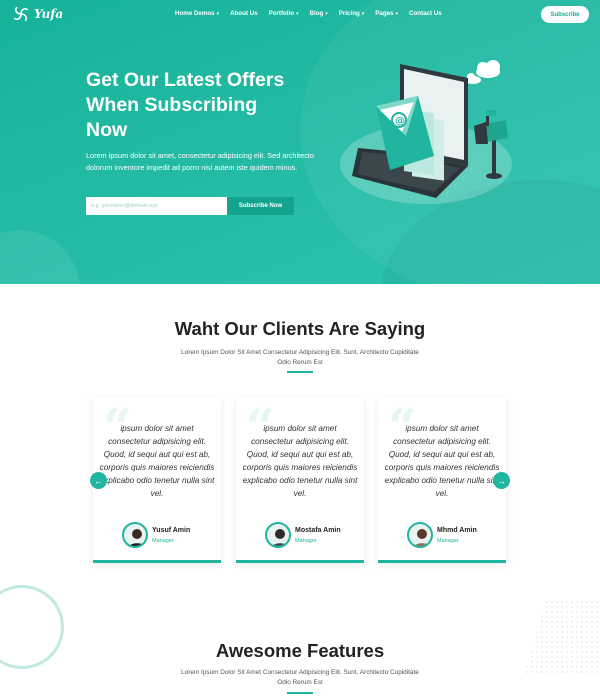 The height and width of the screenshot is (700, 600). I want to click on menu-item-label: About Us, so click(244, 13).